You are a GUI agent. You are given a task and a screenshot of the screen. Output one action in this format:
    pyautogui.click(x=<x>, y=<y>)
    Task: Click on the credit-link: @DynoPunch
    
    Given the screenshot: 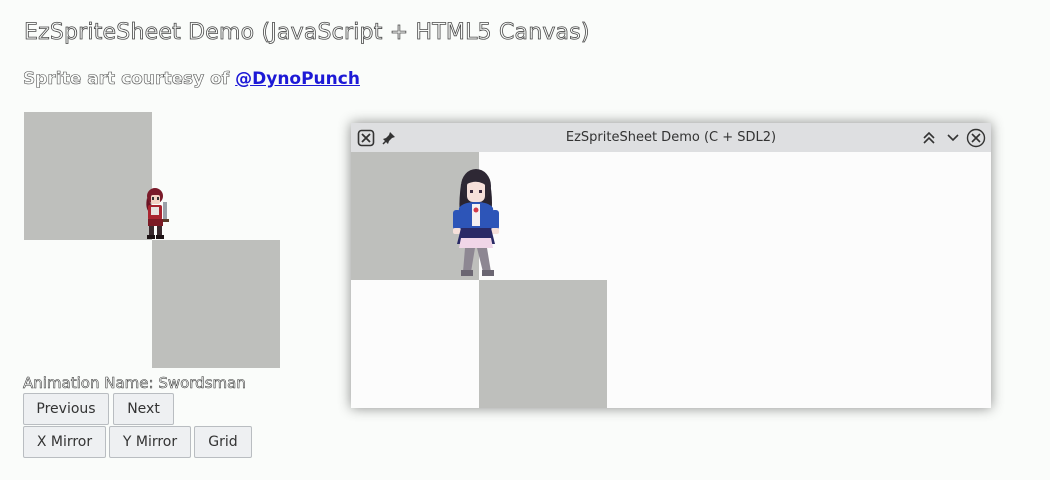 What is the action you would take?
    pyautogui.click(x=297, y=79)
    